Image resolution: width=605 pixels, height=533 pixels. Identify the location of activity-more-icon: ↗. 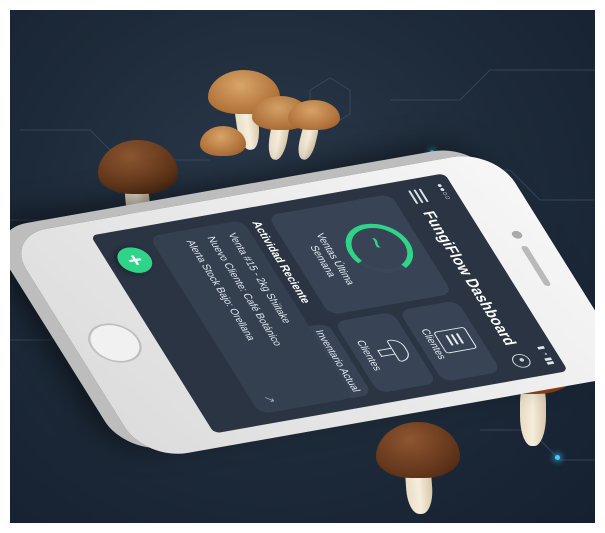
(269, 399).